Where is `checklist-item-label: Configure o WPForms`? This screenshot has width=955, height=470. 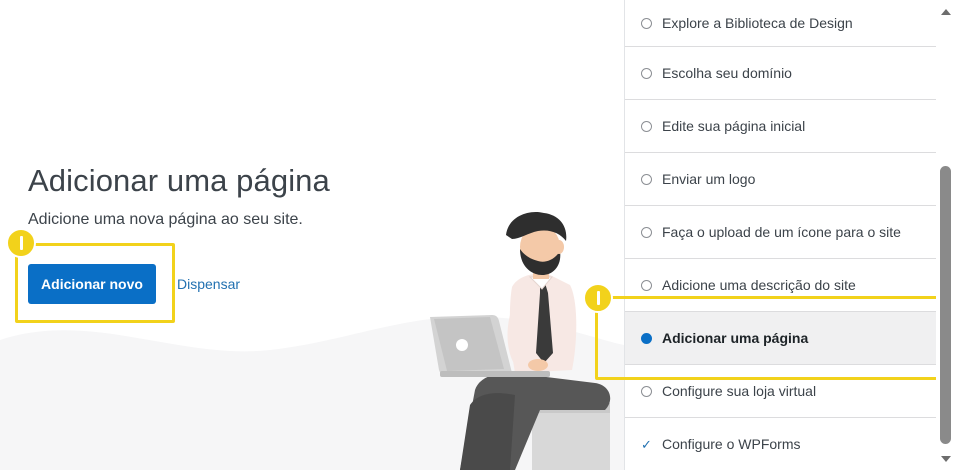 checklist-item-label: Configure o WPForms is located at coordinates (731, 444).